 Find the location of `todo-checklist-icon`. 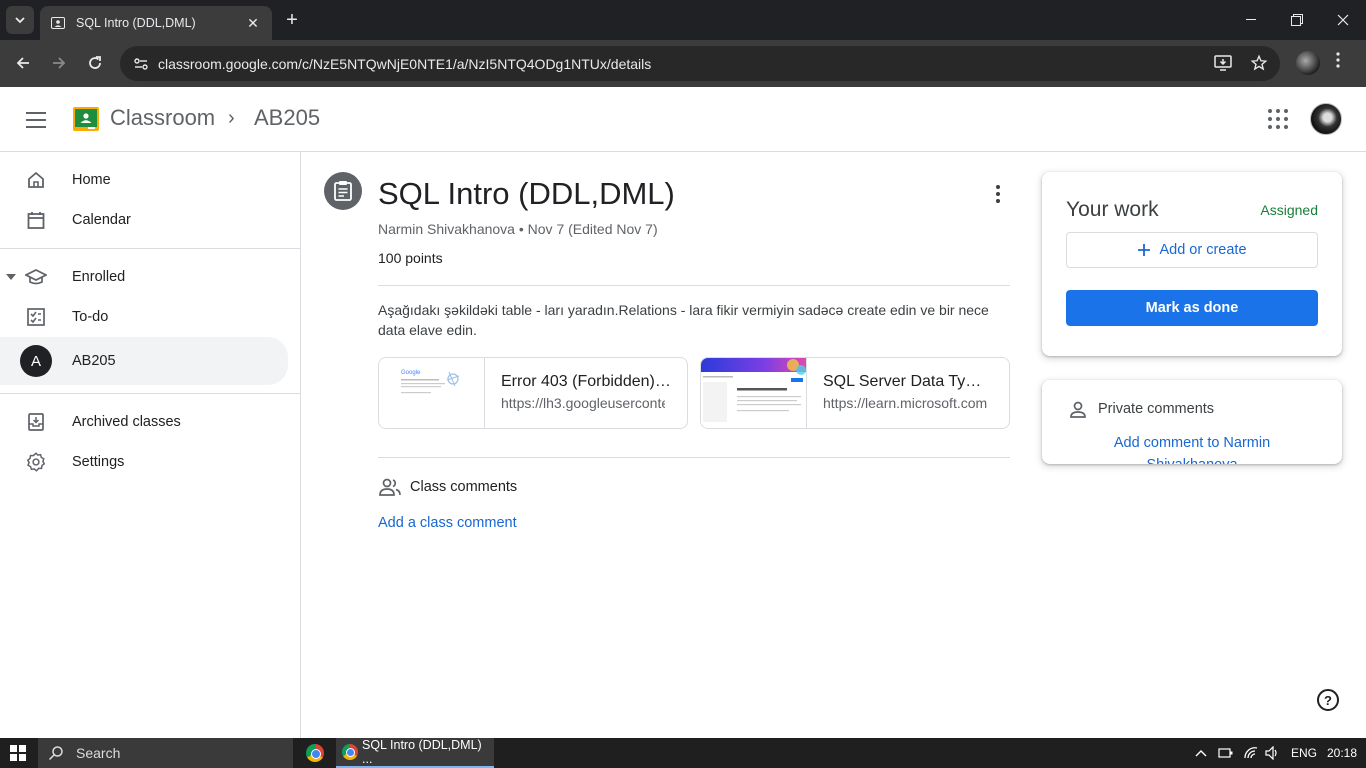

todo-checklist-icon is located at coordinates (36, 317).